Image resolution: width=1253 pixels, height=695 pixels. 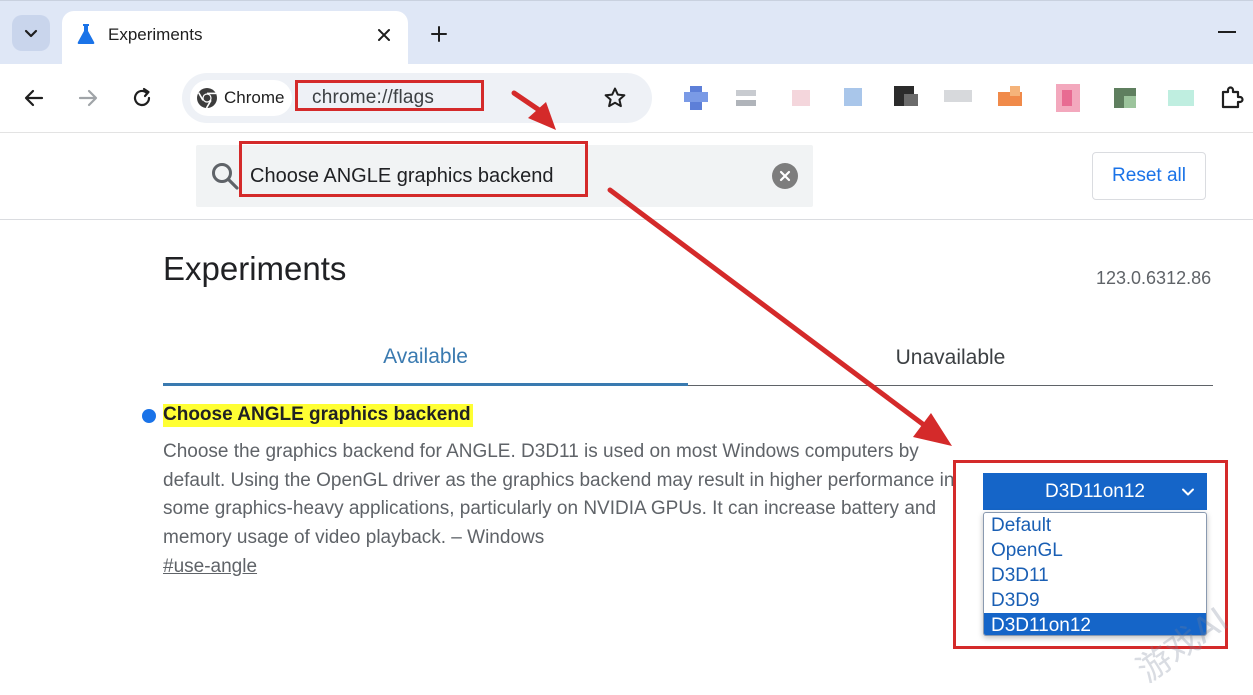 What do you see at coordinates (318, 415) in the screenshot?
I see `flag-name: Choose ANGLE graphics backend` at bounding box center [318, 415].